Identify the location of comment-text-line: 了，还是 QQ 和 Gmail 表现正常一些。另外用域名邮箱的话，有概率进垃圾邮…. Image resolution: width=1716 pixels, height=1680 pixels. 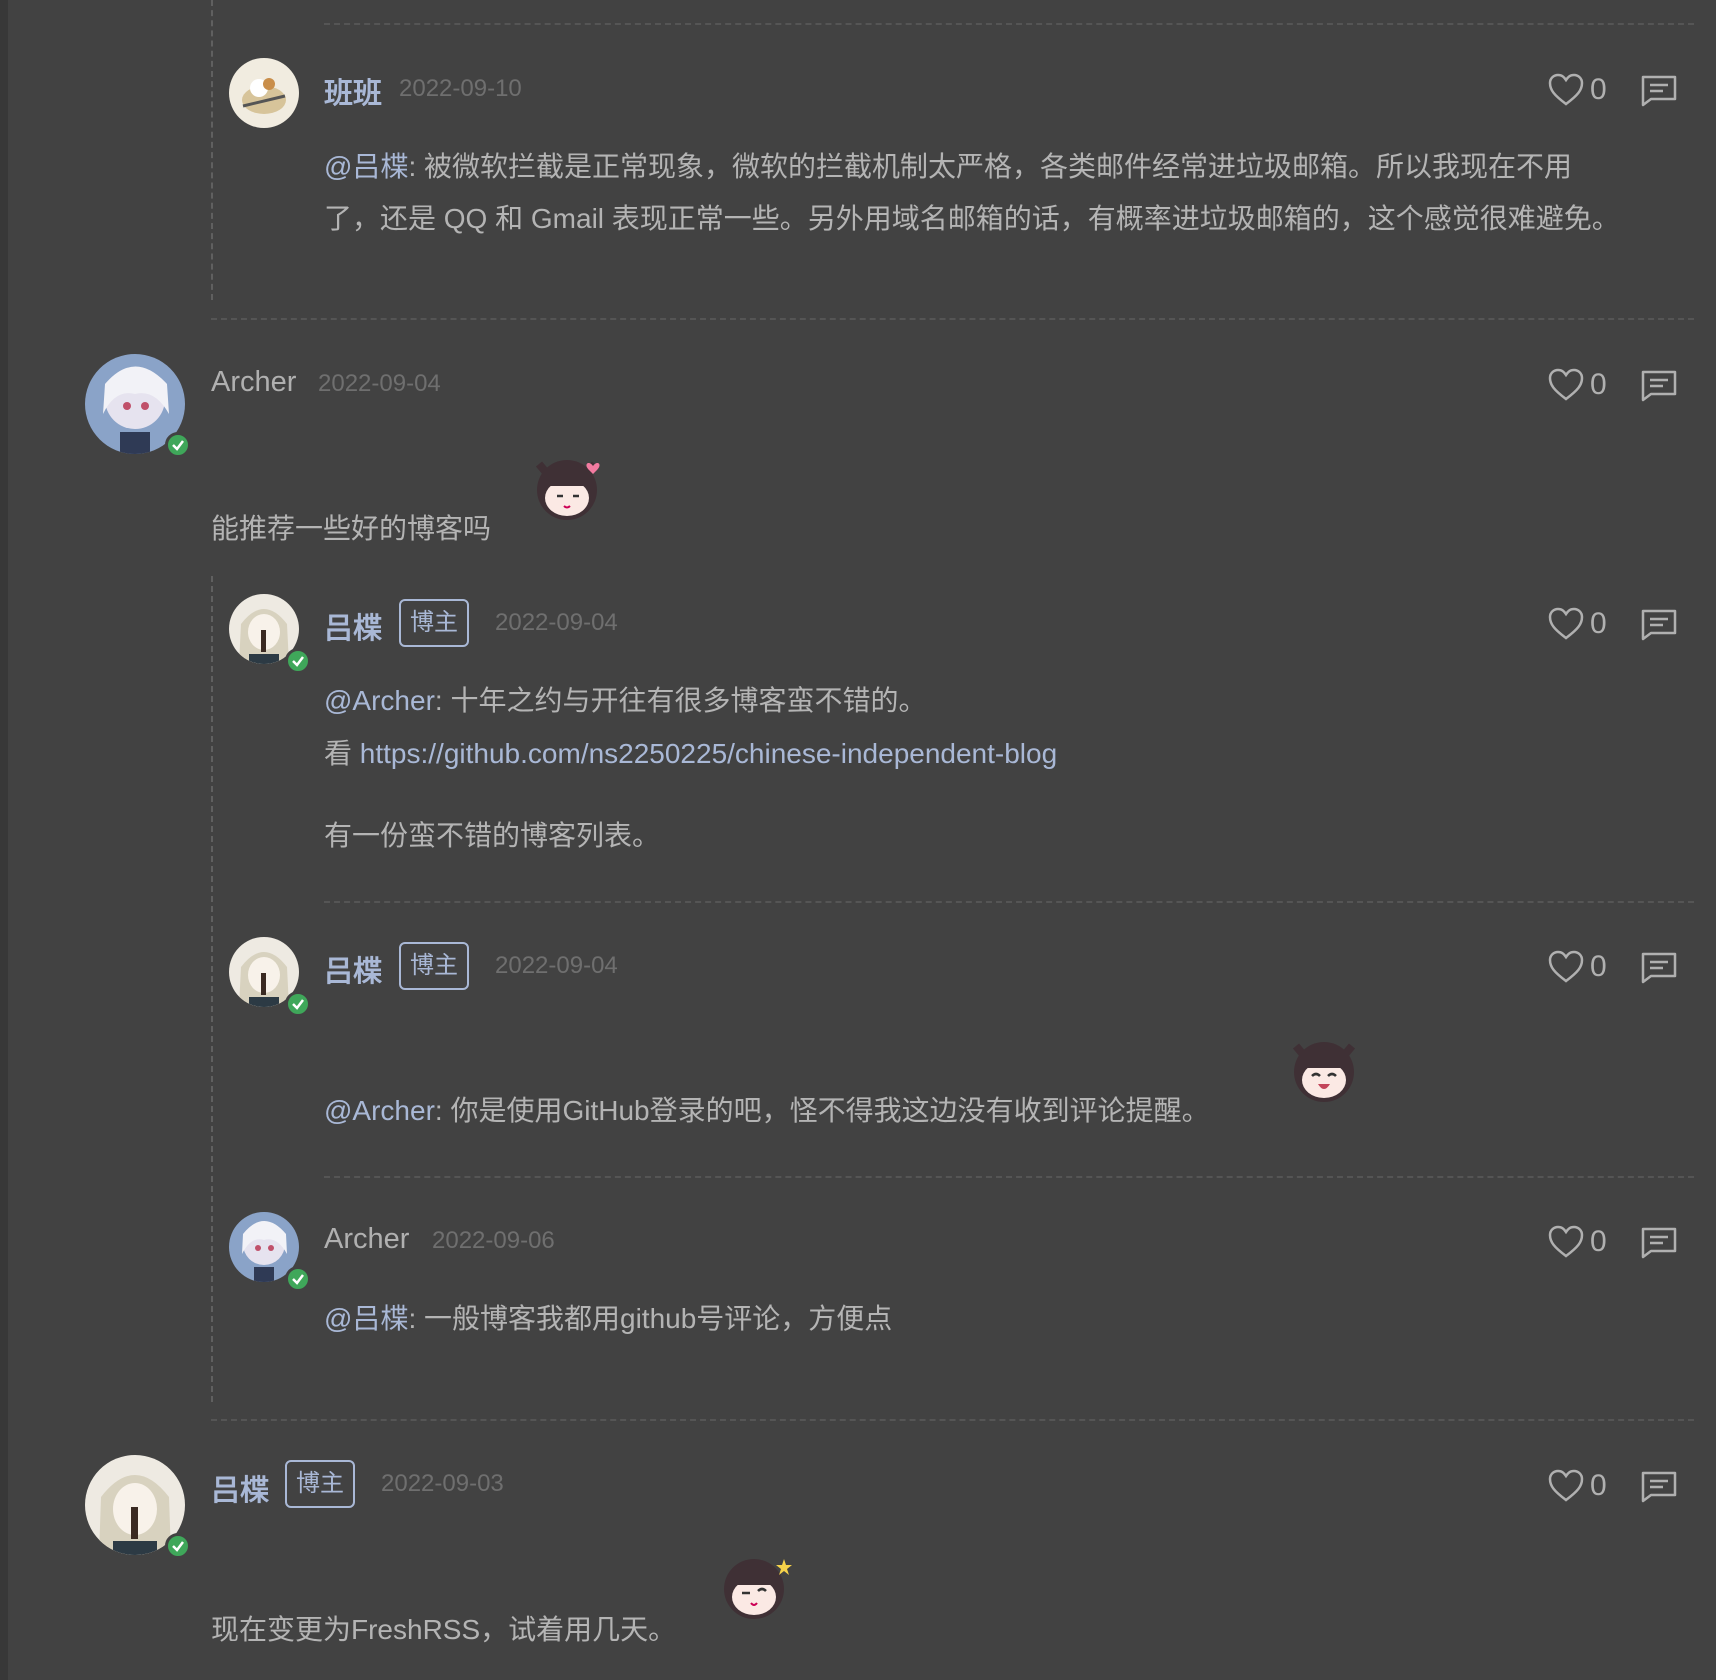
(972, 218).